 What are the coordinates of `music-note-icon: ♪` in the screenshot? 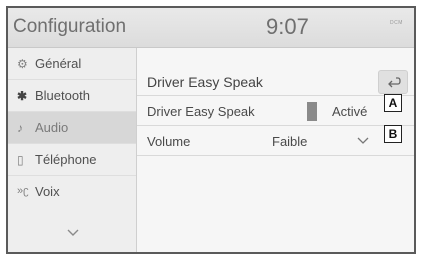 It's located at (20, 128).